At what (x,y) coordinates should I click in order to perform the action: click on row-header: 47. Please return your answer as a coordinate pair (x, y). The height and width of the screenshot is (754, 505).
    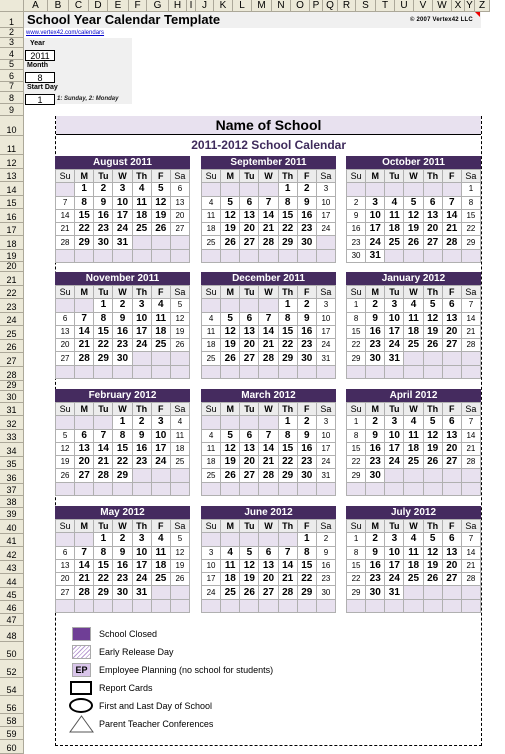
    Looking at the image, I should click on (12, 620).